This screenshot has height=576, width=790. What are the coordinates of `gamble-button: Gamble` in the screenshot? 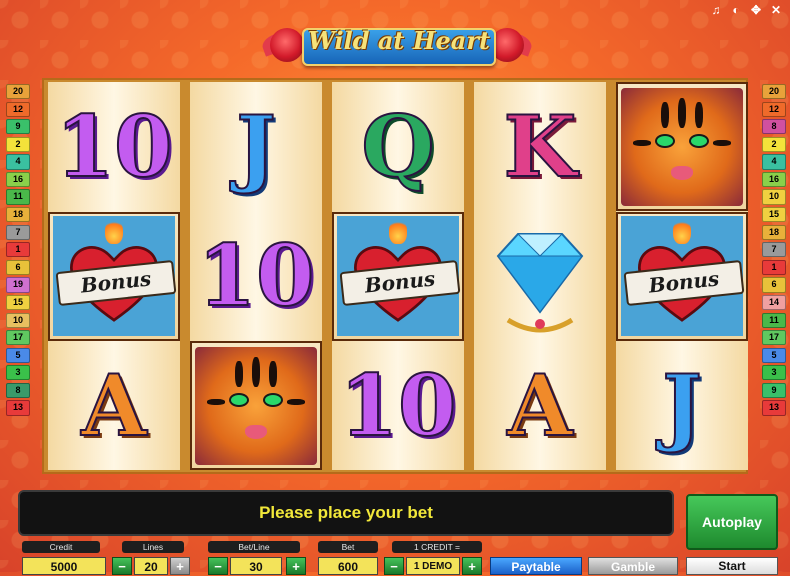 It's located at (633, 566).